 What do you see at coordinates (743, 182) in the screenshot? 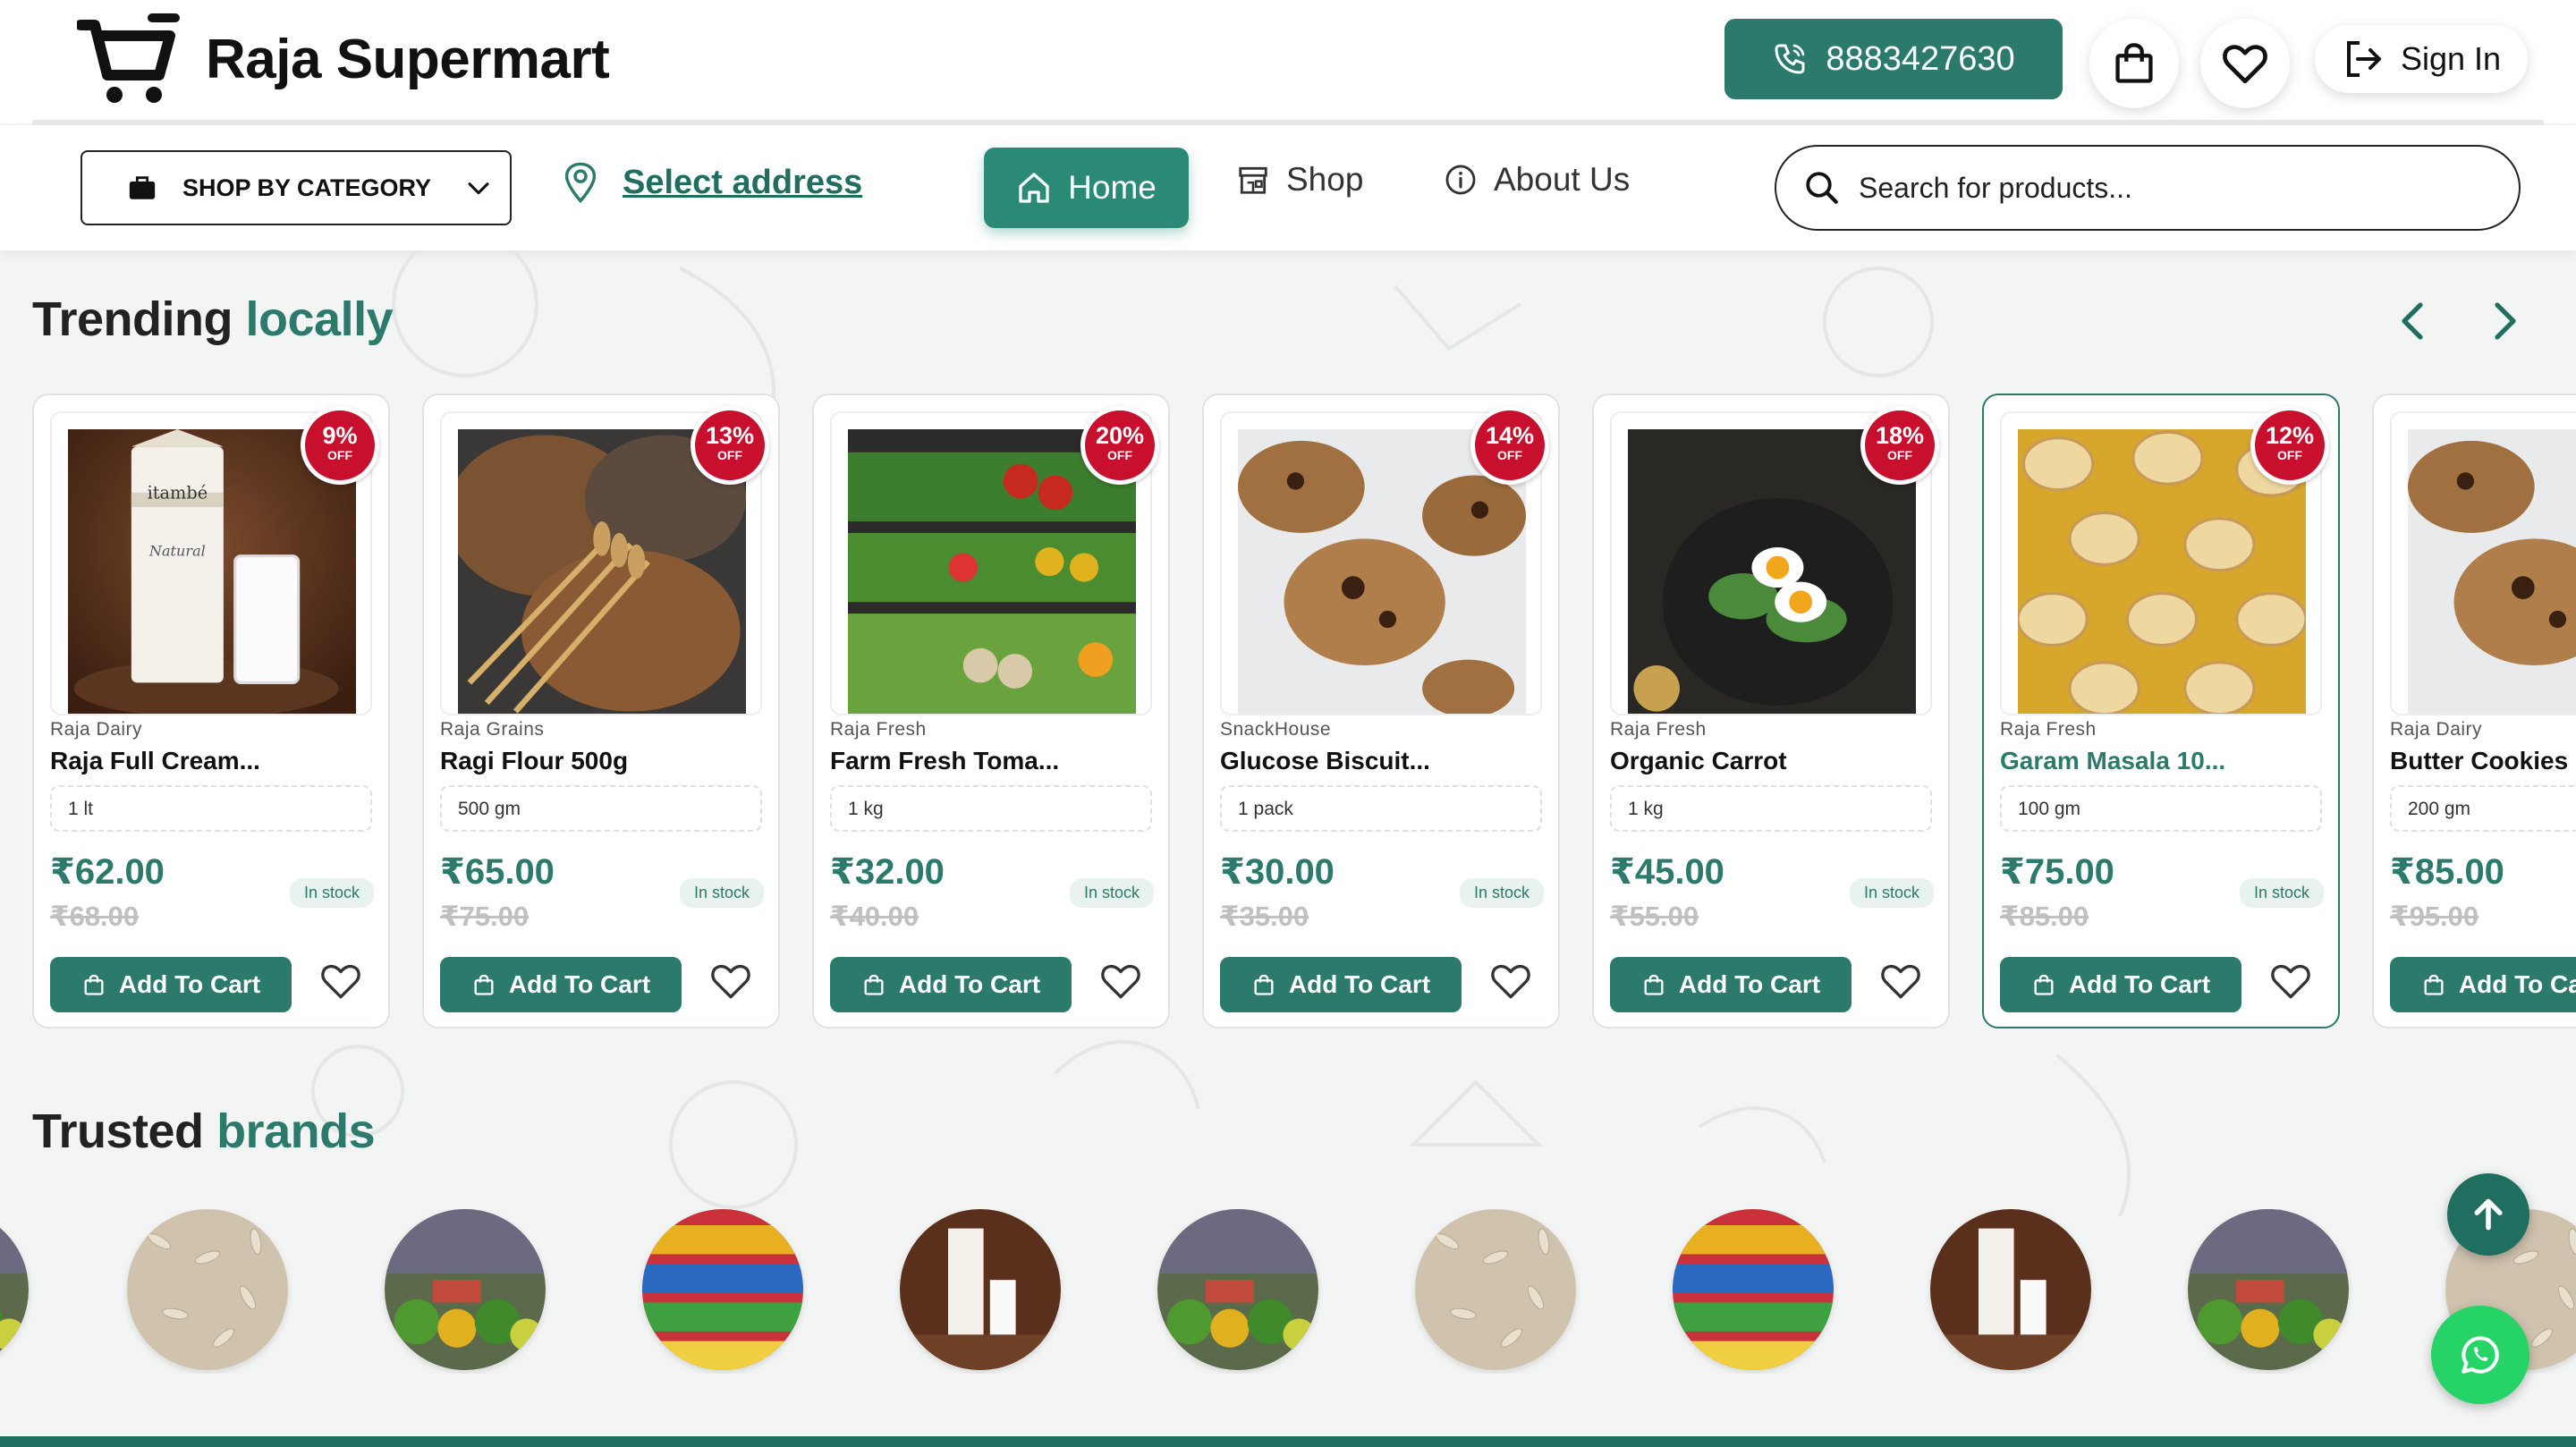
I see `address-label: Select address` at bounding box center [743, 182].